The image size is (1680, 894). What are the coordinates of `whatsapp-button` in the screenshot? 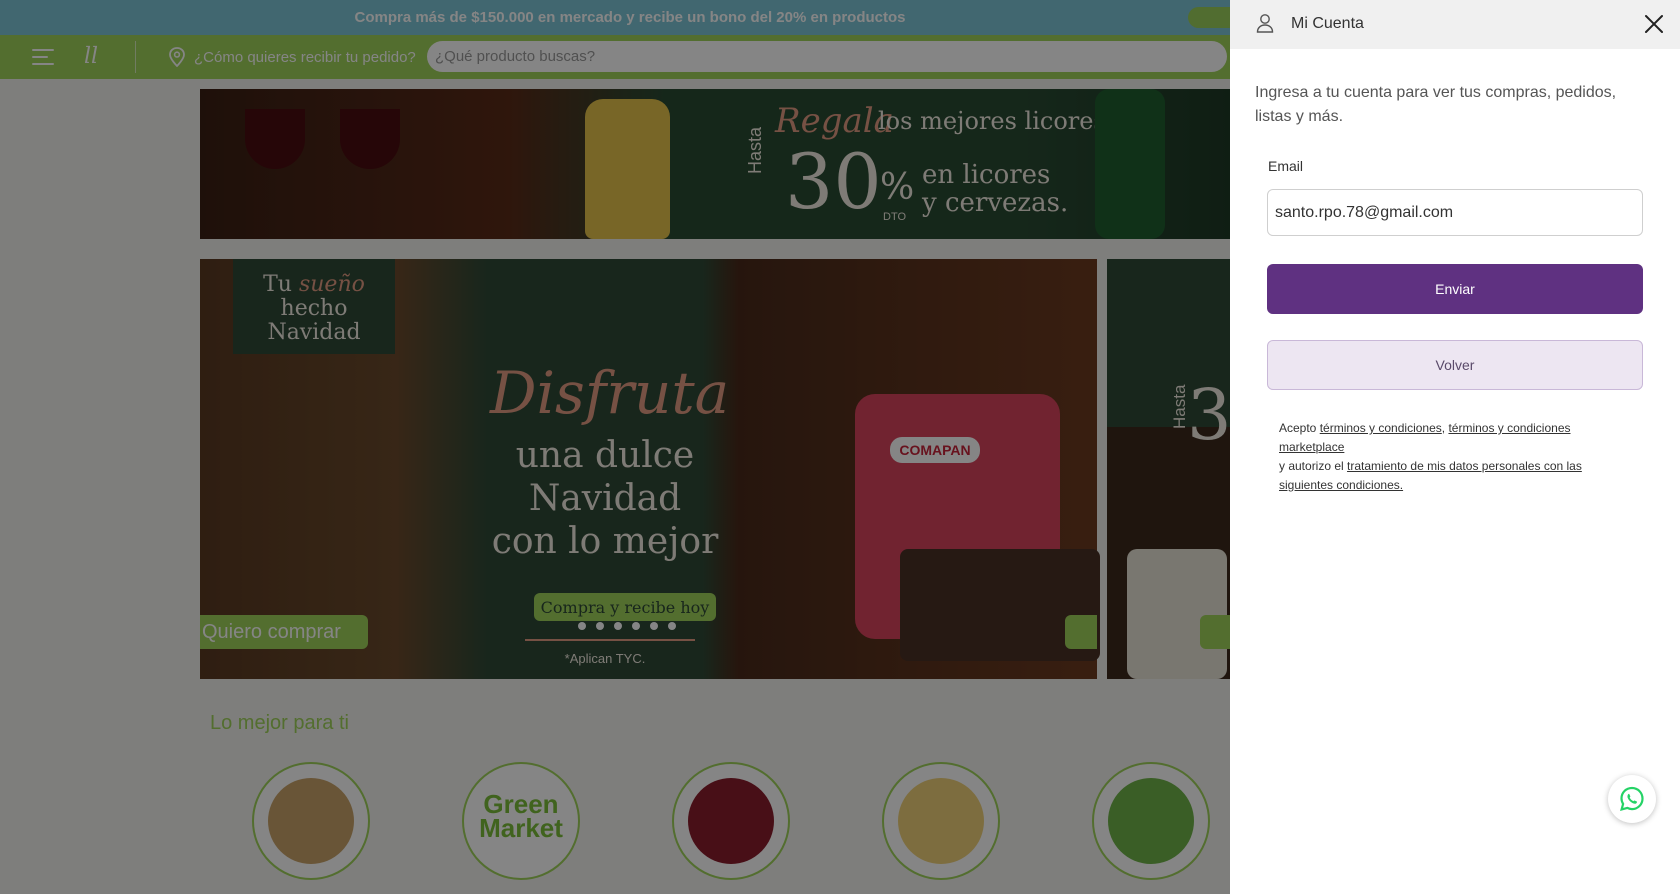 It's located at (1632, 799).